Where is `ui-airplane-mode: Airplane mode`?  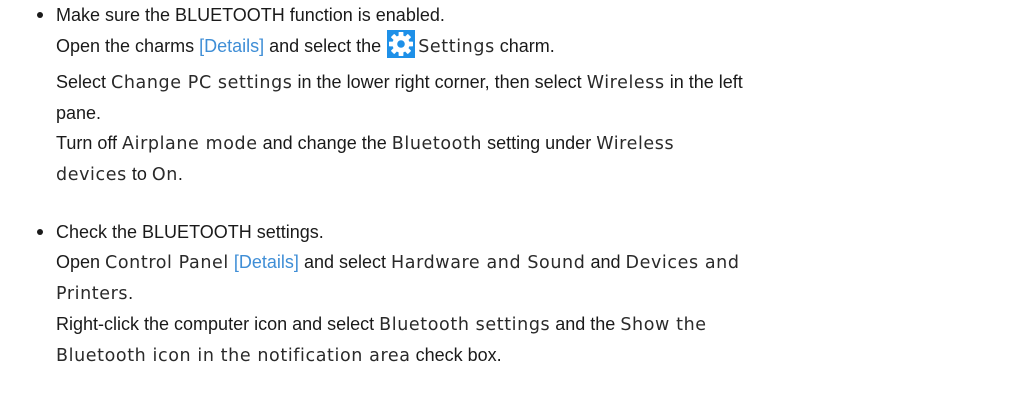
ui-airplane-mode: Airplane mode is located at coordinates (190, 144).